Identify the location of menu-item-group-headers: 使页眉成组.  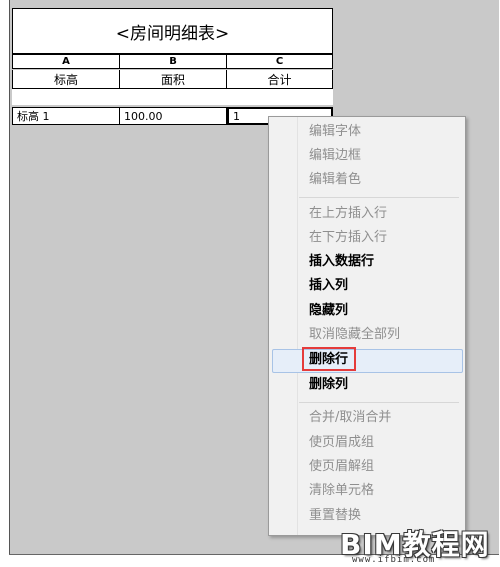
(341, 443).